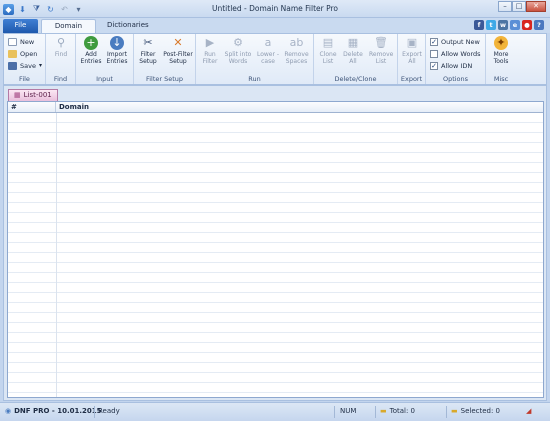 This screenshot has height=421, width=550. I want to click on selected-count: ▬ Selected: 0, so click(475, 411).